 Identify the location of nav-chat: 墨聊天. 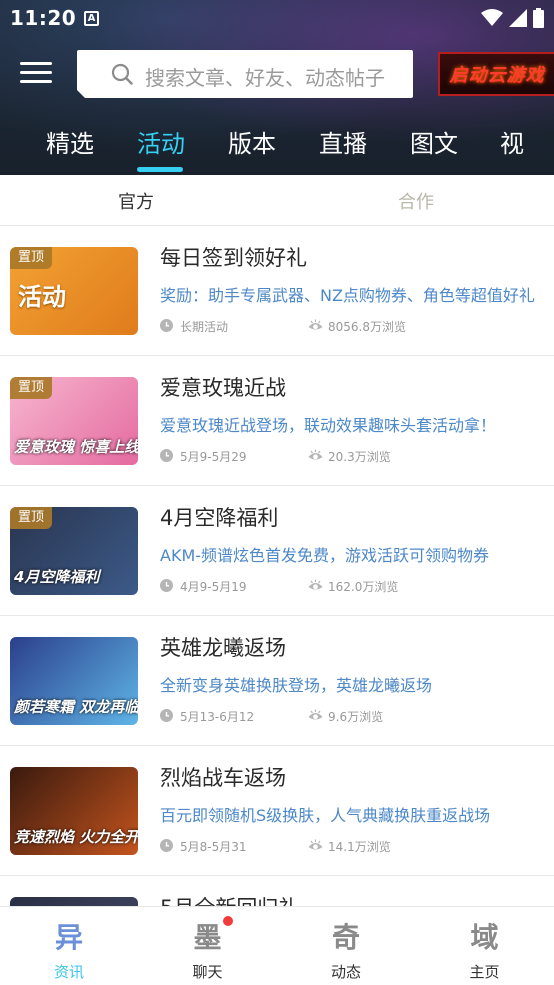
(208, 946).